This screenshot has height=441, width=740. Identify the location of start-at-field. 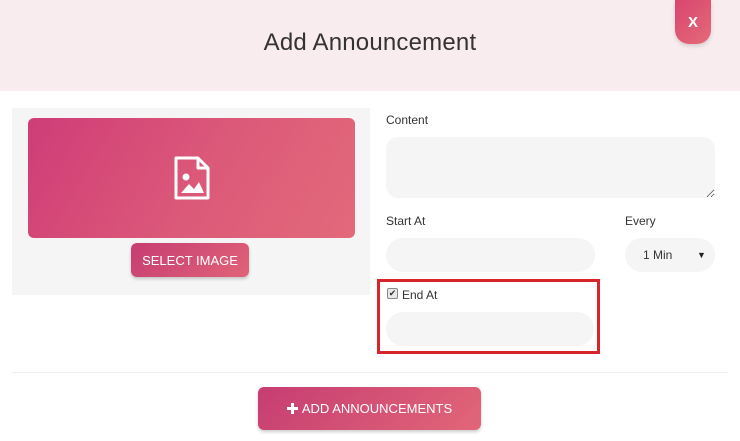
(490, 255).